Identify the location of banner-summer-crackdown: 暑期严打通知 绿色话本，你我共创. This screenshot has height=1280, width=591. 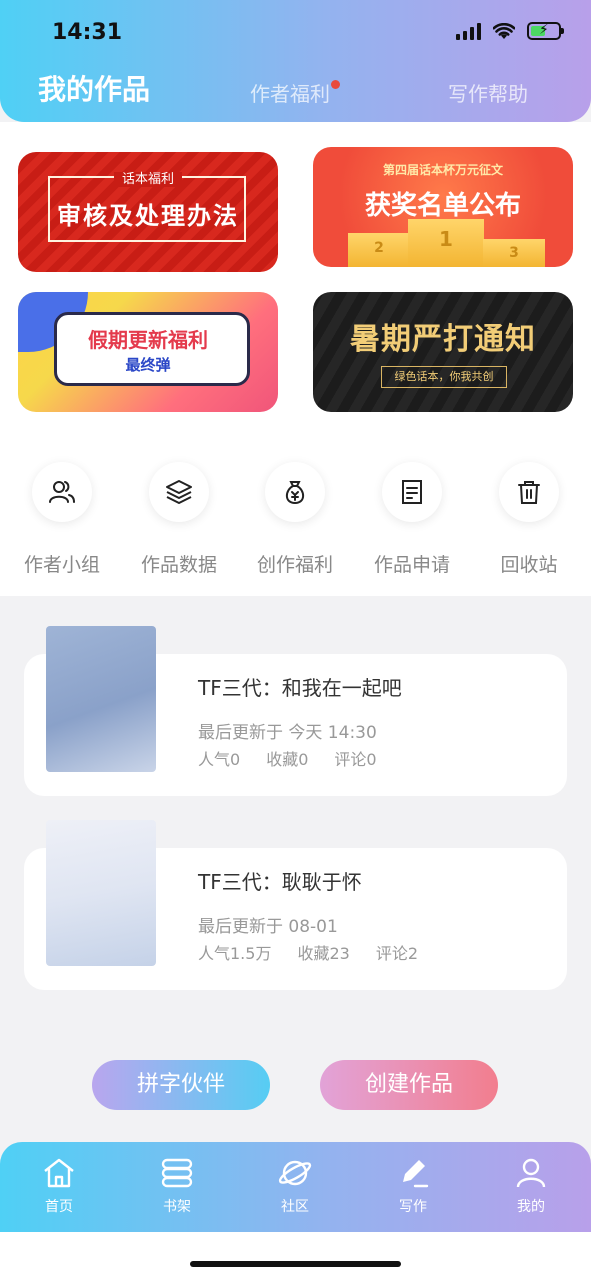
(443, 352).